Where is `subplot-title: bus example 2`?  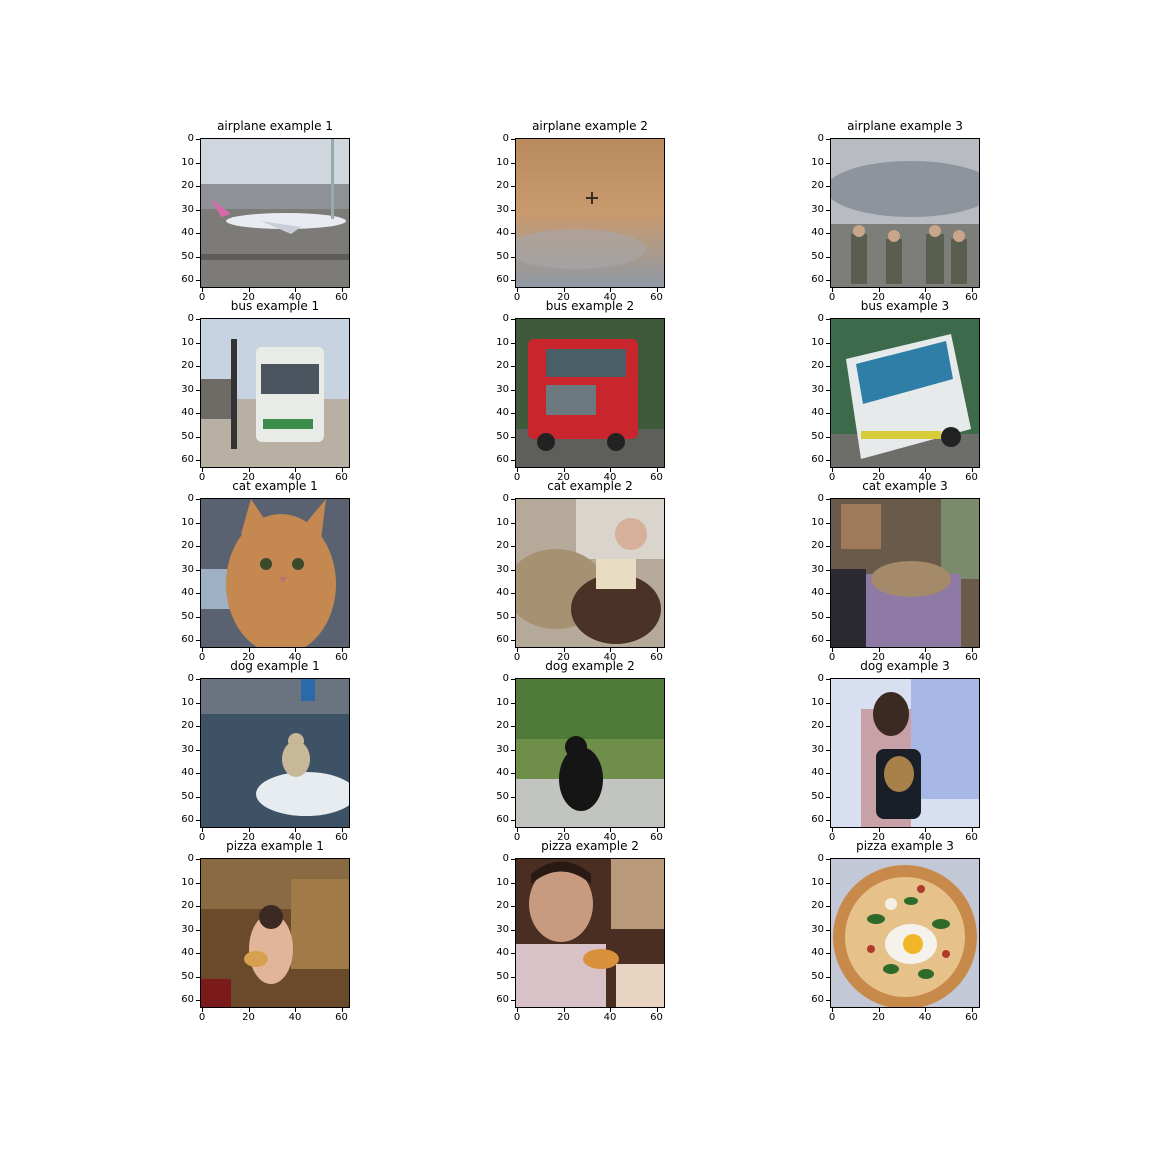 subplot-title: bus example 2 is located at coordinates (590, 306).